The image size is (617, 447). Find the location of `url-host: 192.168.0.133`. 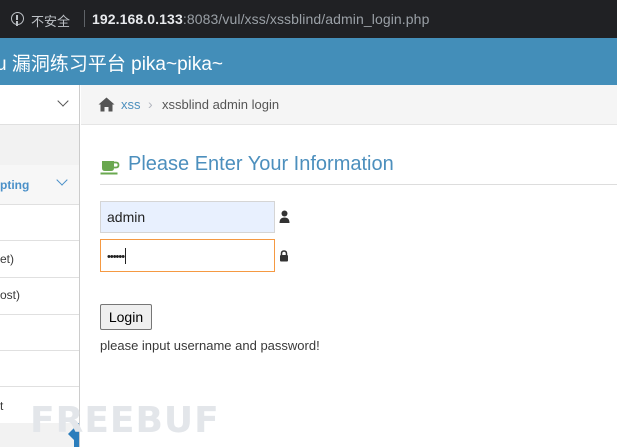

url-host: 192.168.0.133 is located at coordinates (137, 19).